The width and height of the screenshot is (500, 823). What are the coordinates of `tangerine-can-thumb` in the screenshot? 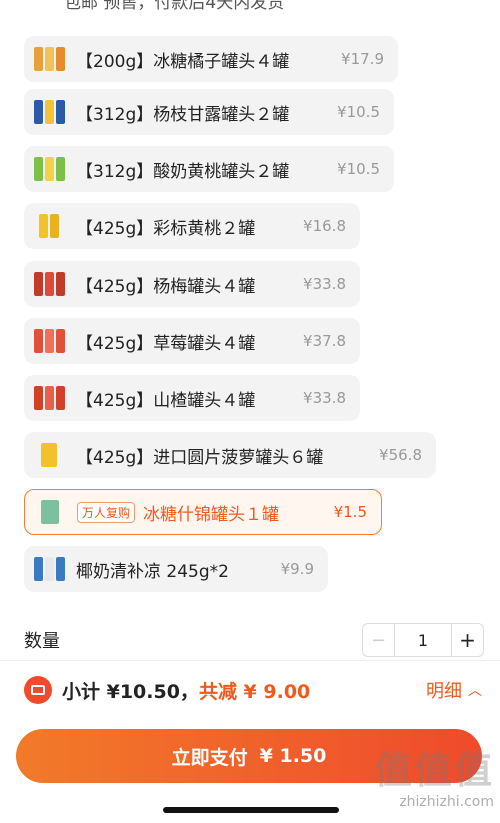 It's located at (49, 59).